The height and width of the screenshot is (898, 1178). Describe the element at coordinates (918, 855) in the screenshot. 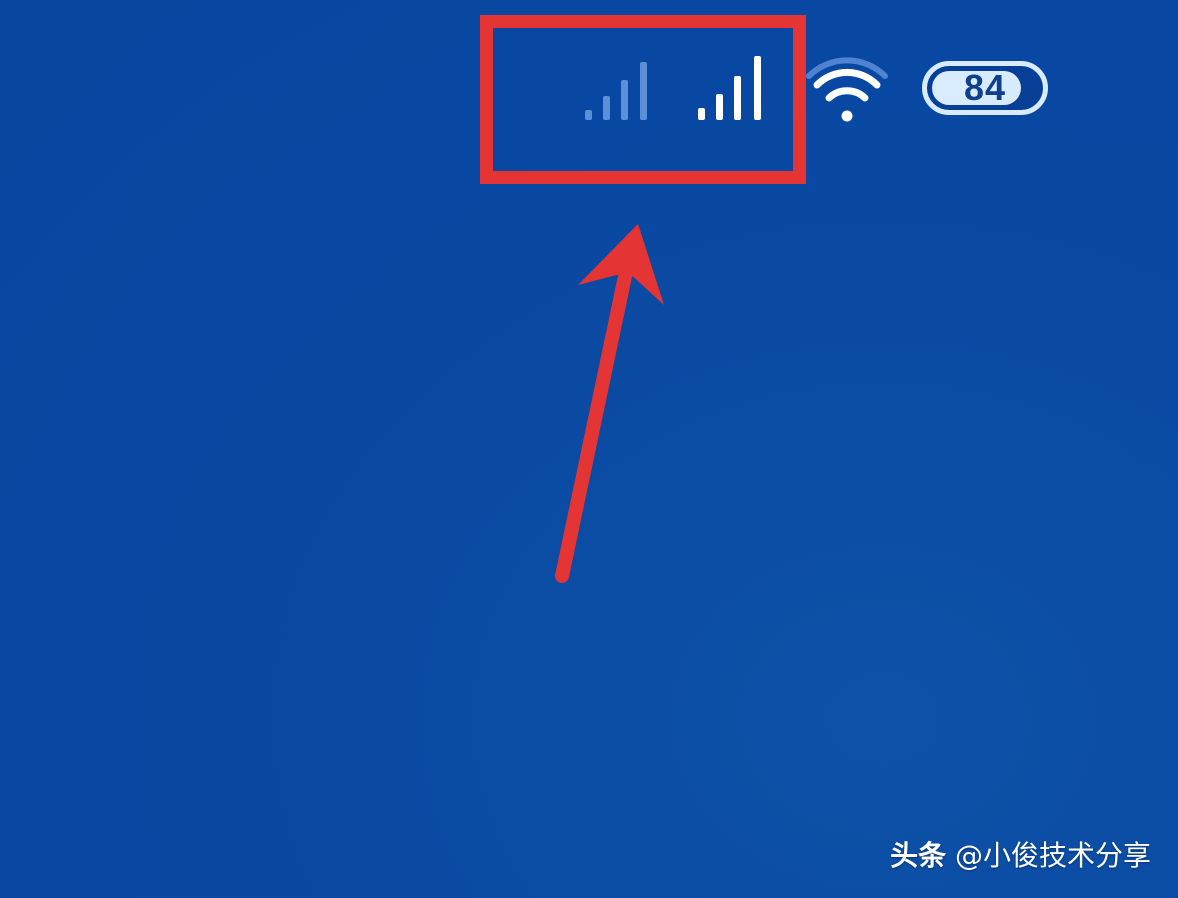

I see `watermark-brand: 头条` at that location.